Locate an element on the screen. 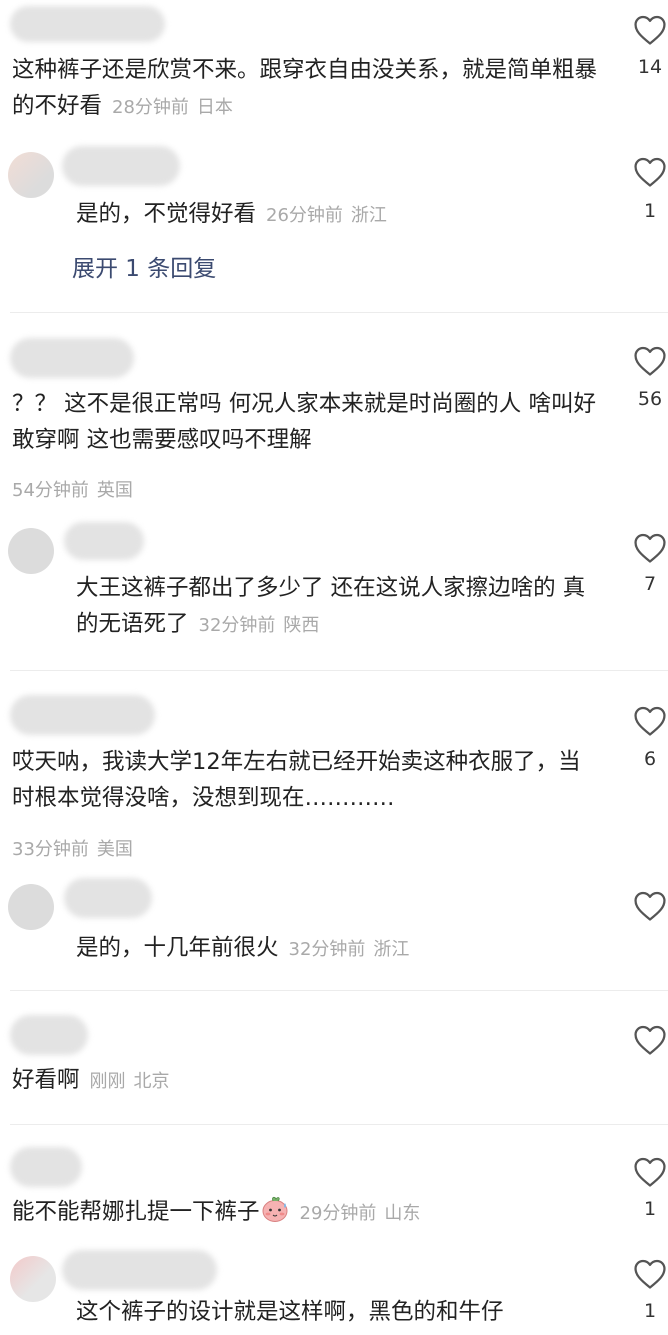 The width and height of the screenshot is (668, 1335). blushing-peach-emoji is located at coordinates (275, 1209).